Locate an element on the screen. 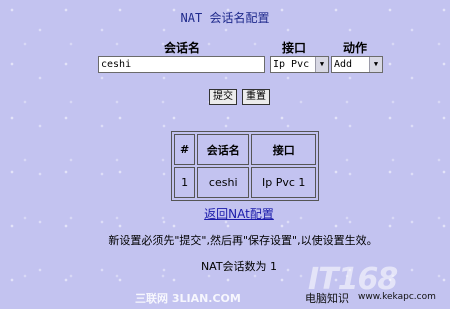 The height and width of the screenshot is (309, 450). session-name-label: 会话名 is located at coordinates (182, 48).